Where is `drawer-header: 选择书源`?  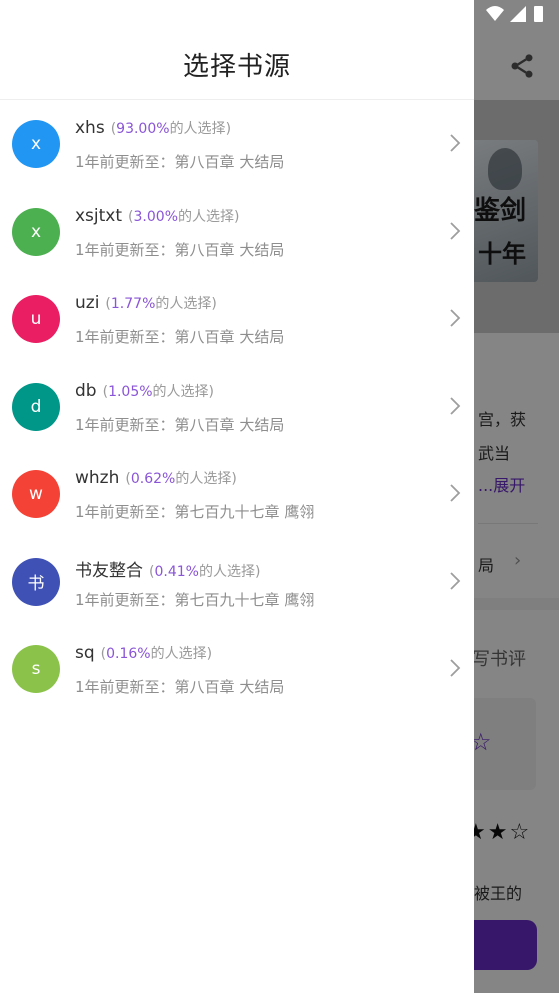
drawer-header: 选择书源 is located at coordinates (237, 50).